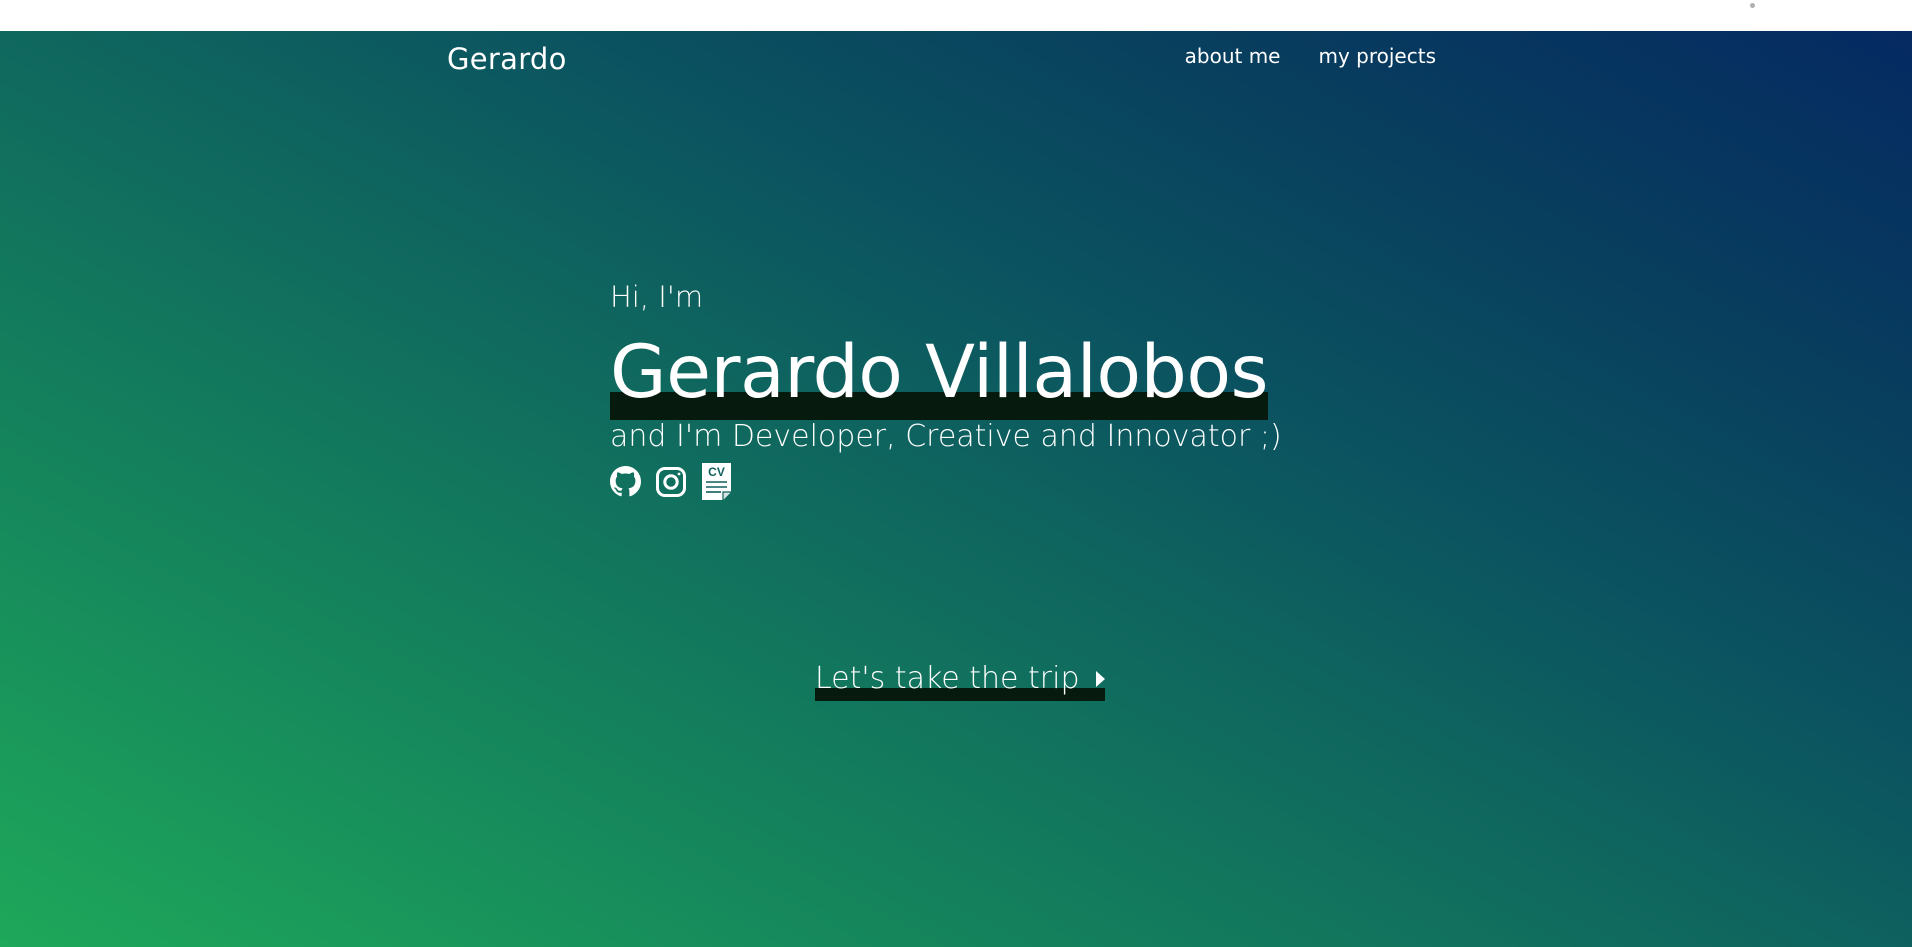 This screenshot has height=947, width=1912. I want to click on caret-right-icon, so click(1100, 678).